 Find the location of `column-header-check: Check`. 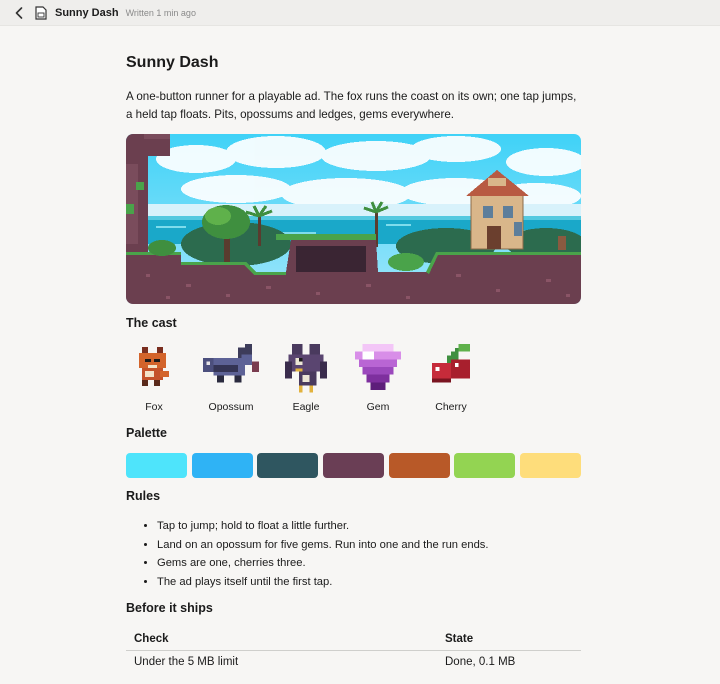

column-header-check: Check is located at coordinates (281, 640).